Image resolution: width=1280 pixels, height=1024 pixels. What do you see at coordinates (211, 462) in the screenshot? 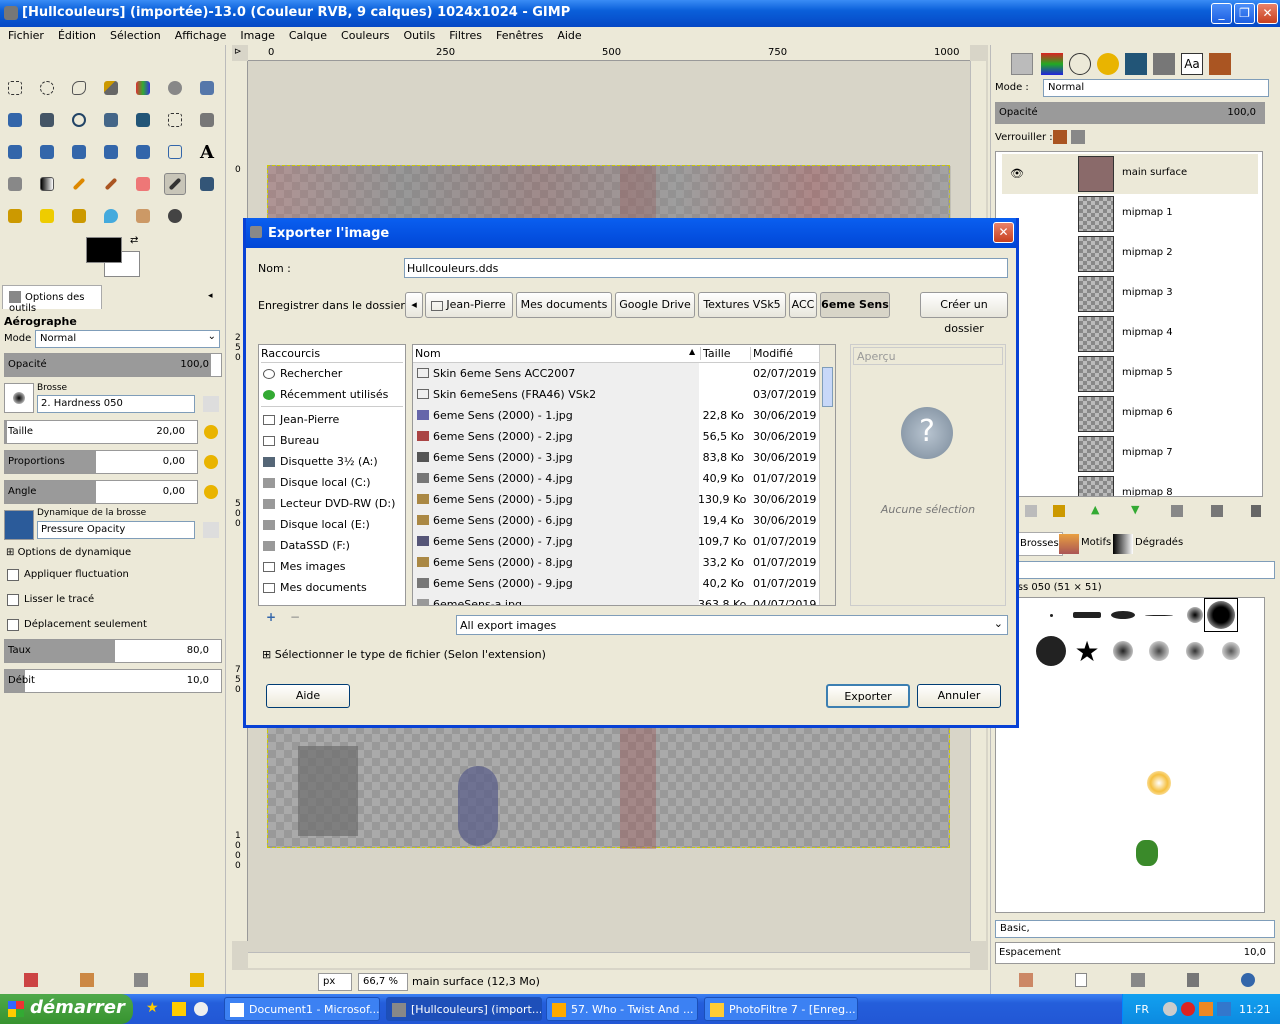
I see `reset-aspect-icon` at bounding box center [211, 462].